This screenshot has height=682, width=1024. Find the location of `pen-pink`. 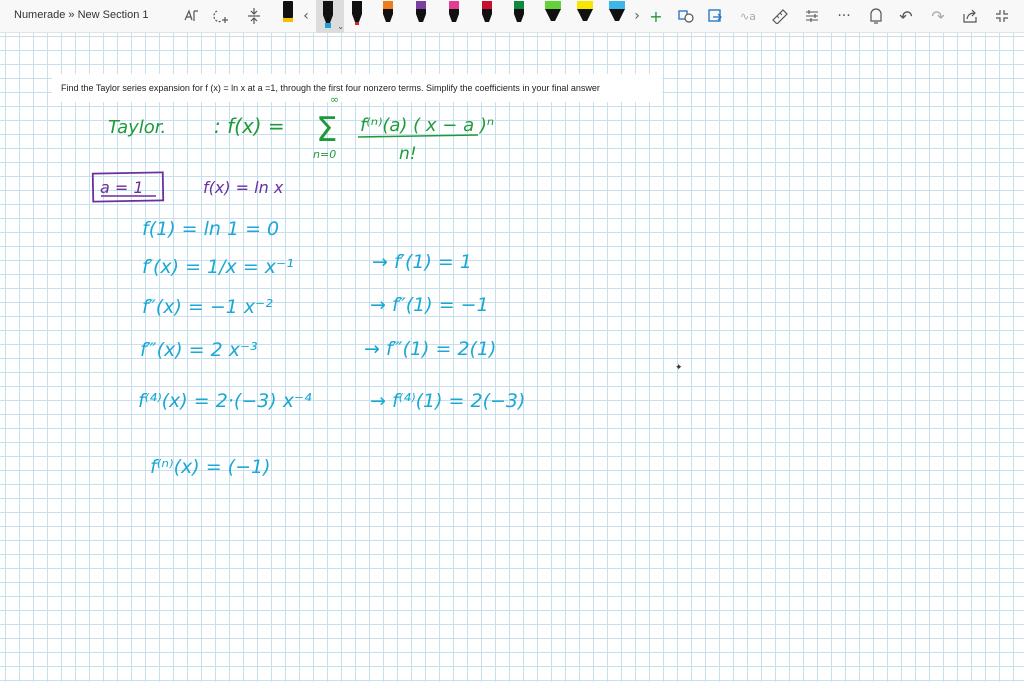

pen-pink is located at coordinates (454, 16).